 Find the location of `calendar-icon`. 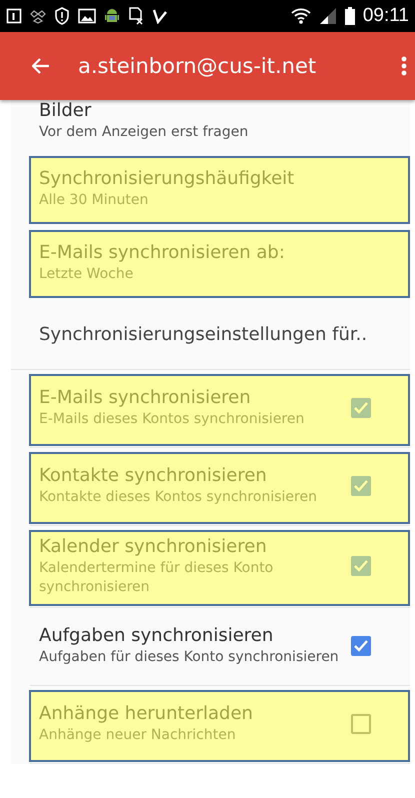

calendar-icon is located at coordinates (14, 16).